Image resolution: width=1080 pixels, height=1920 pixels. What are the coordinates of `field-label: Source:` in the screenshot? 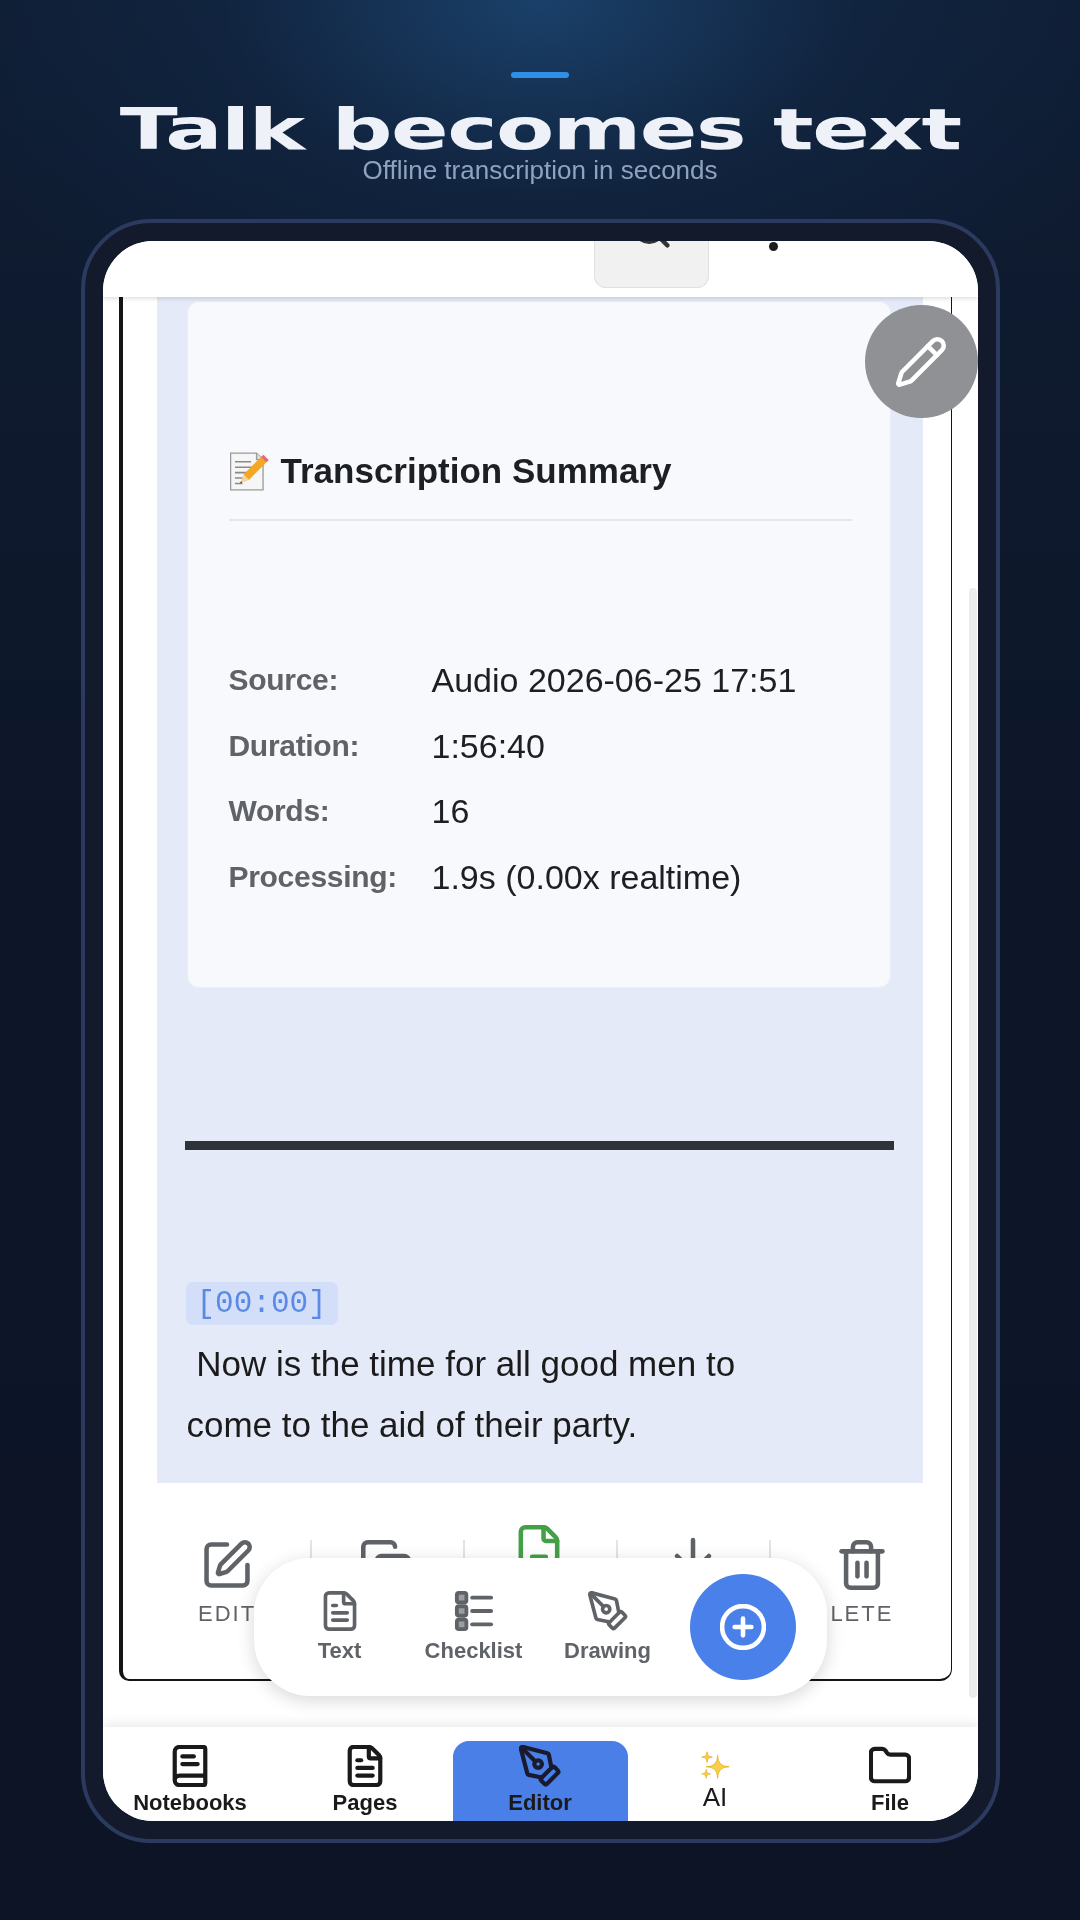 It's located at (284, 680).